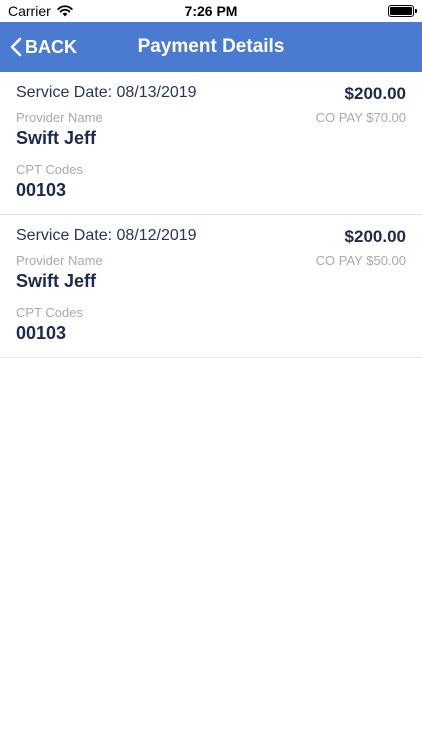  What do you see at coordinates (16, 47) in the screenshot?
I see `chevron-left-icon` at bounding box center [16, 47].